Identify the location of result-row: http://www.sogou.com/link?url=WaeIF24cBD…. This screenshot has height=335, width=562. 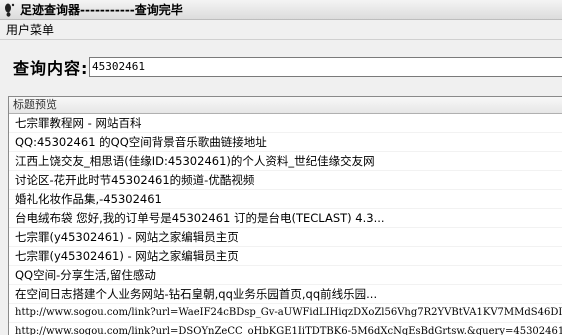
(285, 313).